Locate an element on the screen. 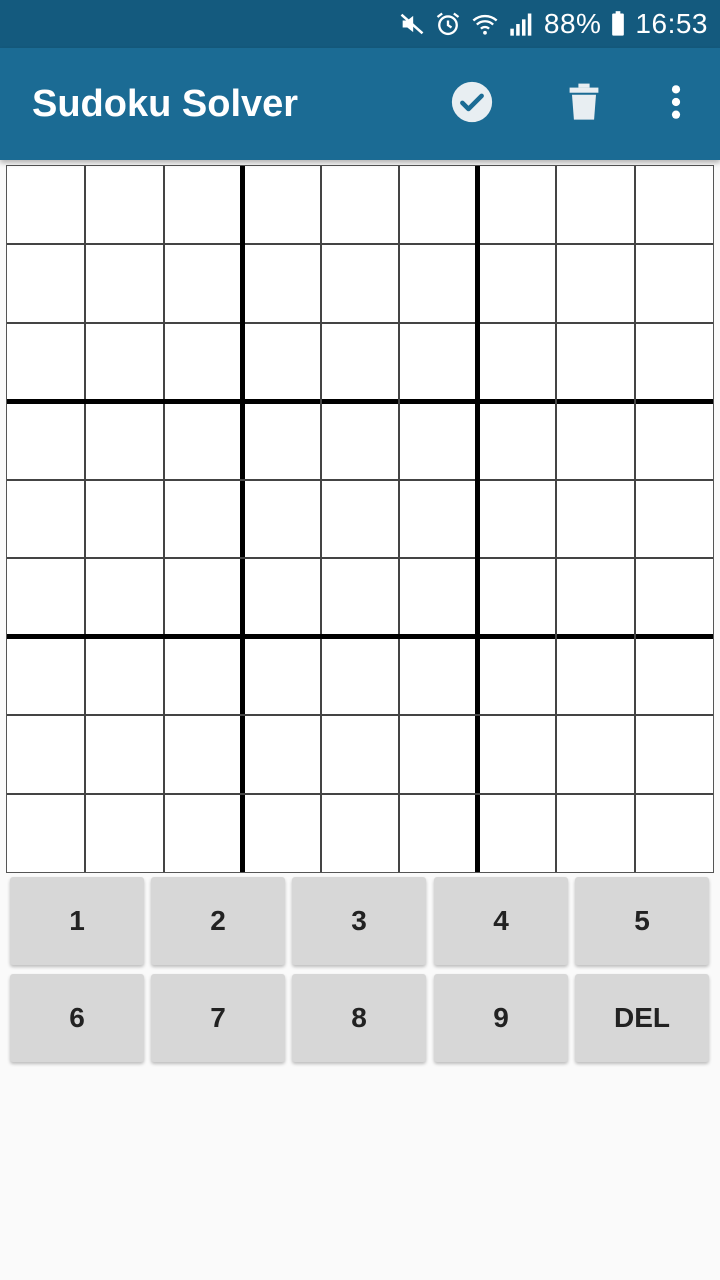 This screenshot has height=1280, width=720. key-3: 3 is located at coordinates (359, 921).